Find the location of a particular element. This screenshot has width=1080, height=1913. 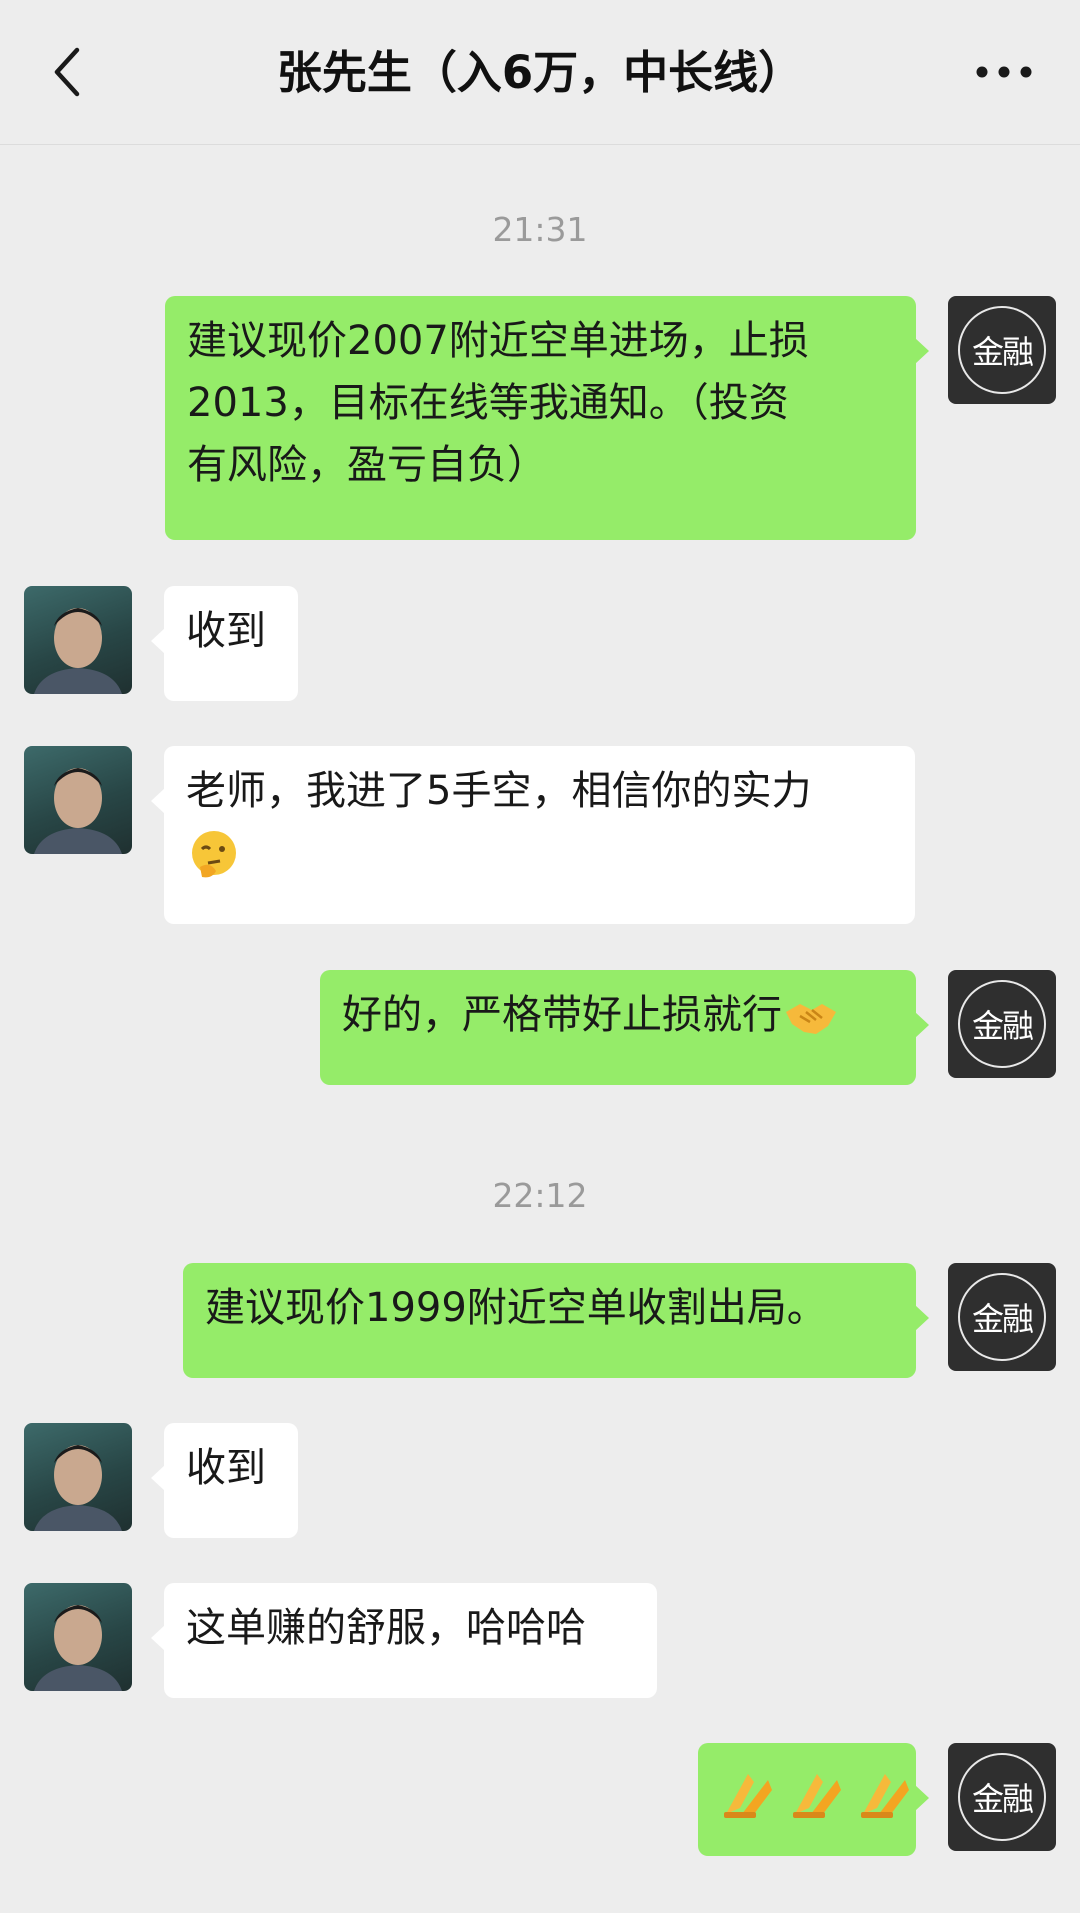

message-bubble-outgoing is located at coordinates (813, 1799).